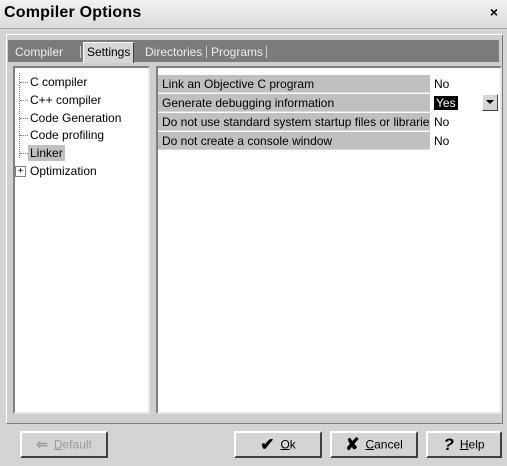 The width and height of the screenshot is (507, 466). What do you see at coordinates (448, 445) in the screenshot?
I see `question-mark-icon: ?` at bounding box center [448, 445].